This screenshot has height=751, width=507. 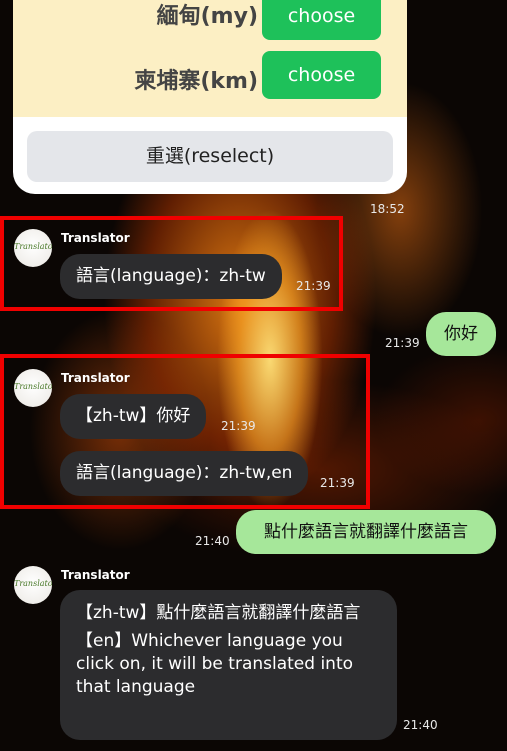 What do you see at coordinates (218, 613) in the screenshot?
I see `translation-zh-text: 【zh-tw】點什麼語言就翻譯什麼語言` at bounding box center [218, 613].